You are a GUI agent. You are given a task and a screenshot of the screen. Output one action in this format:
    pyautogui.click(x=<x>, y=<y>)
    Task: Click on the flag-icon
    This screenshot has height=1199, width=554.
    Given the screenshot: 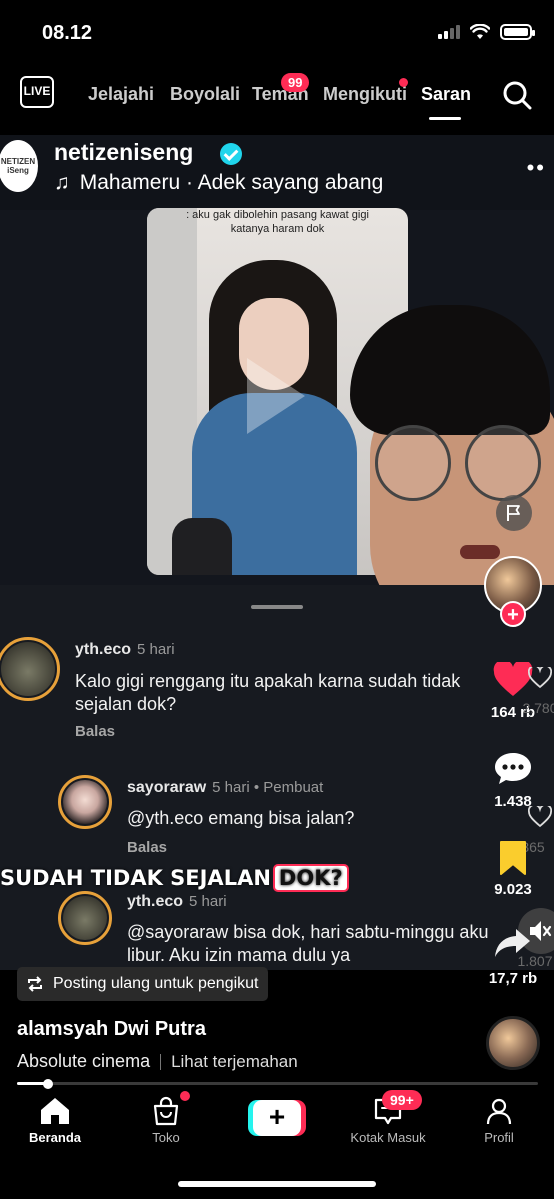 What is the action you would take?
    pyautogui.click(x=513, y=513)
    